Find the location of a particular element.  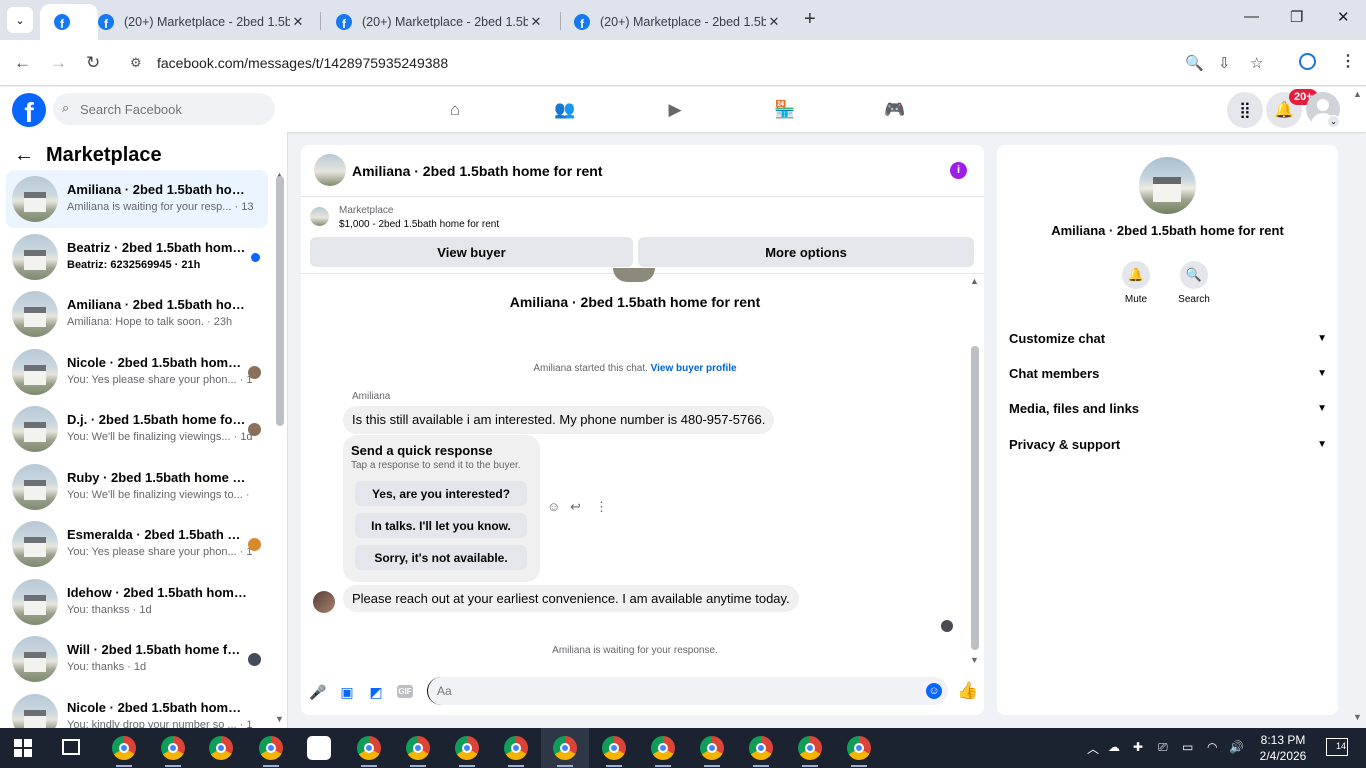

security-icon: ✚ is located at coordinates (1138, 747).